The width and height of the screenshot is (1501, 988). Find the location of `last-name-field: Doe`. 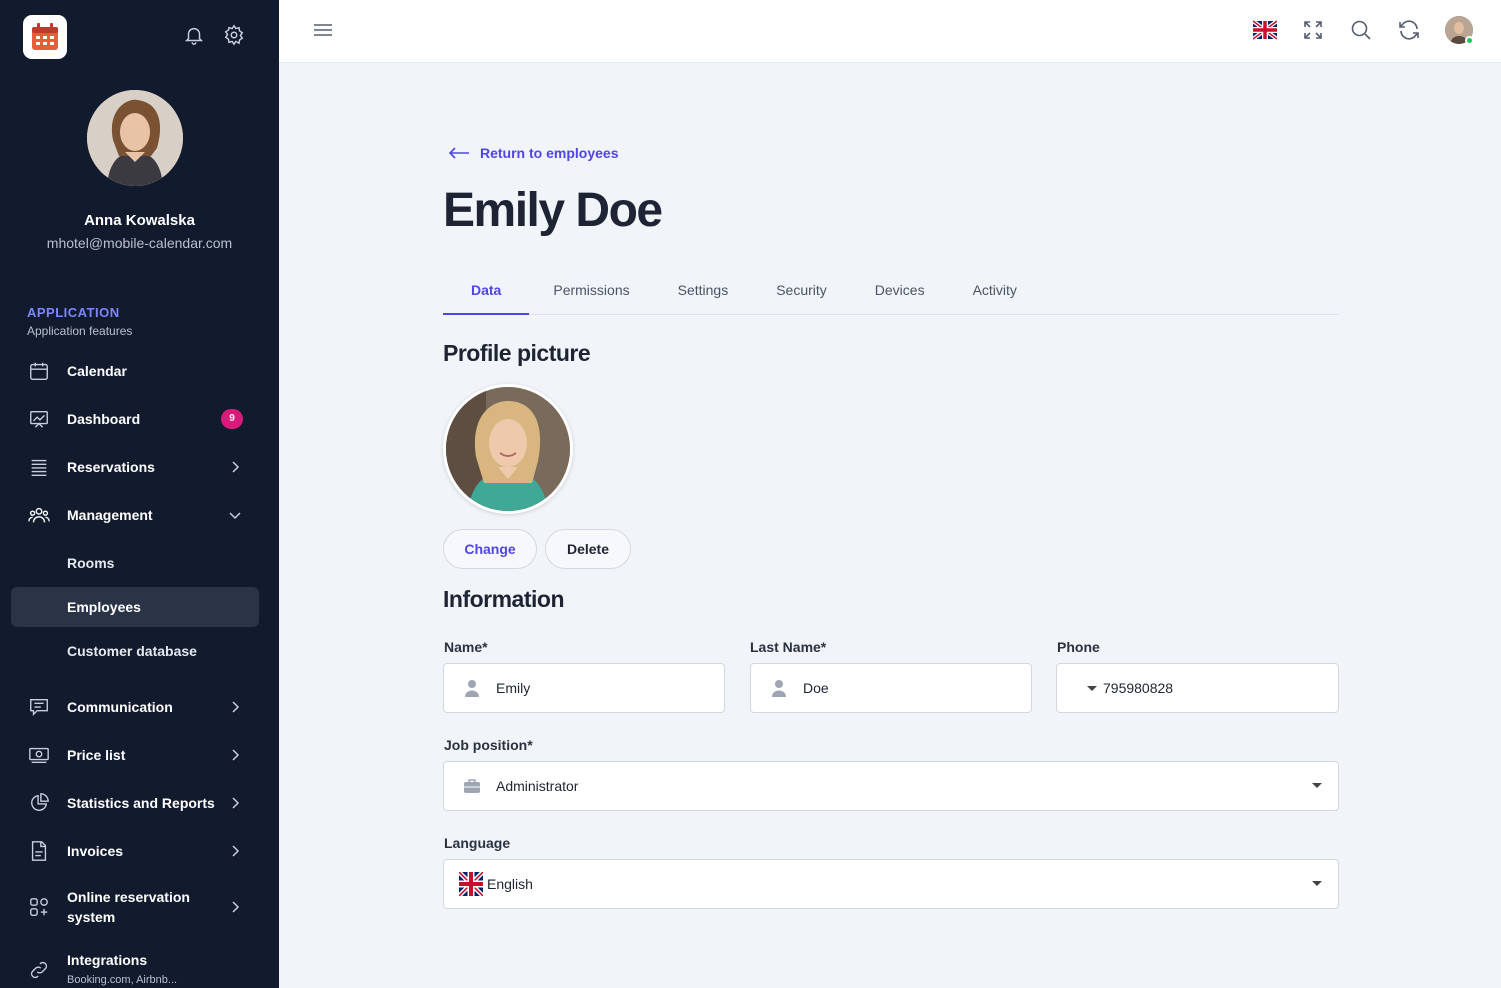

last-name-field: Doe is located at coordinates (891, 688).